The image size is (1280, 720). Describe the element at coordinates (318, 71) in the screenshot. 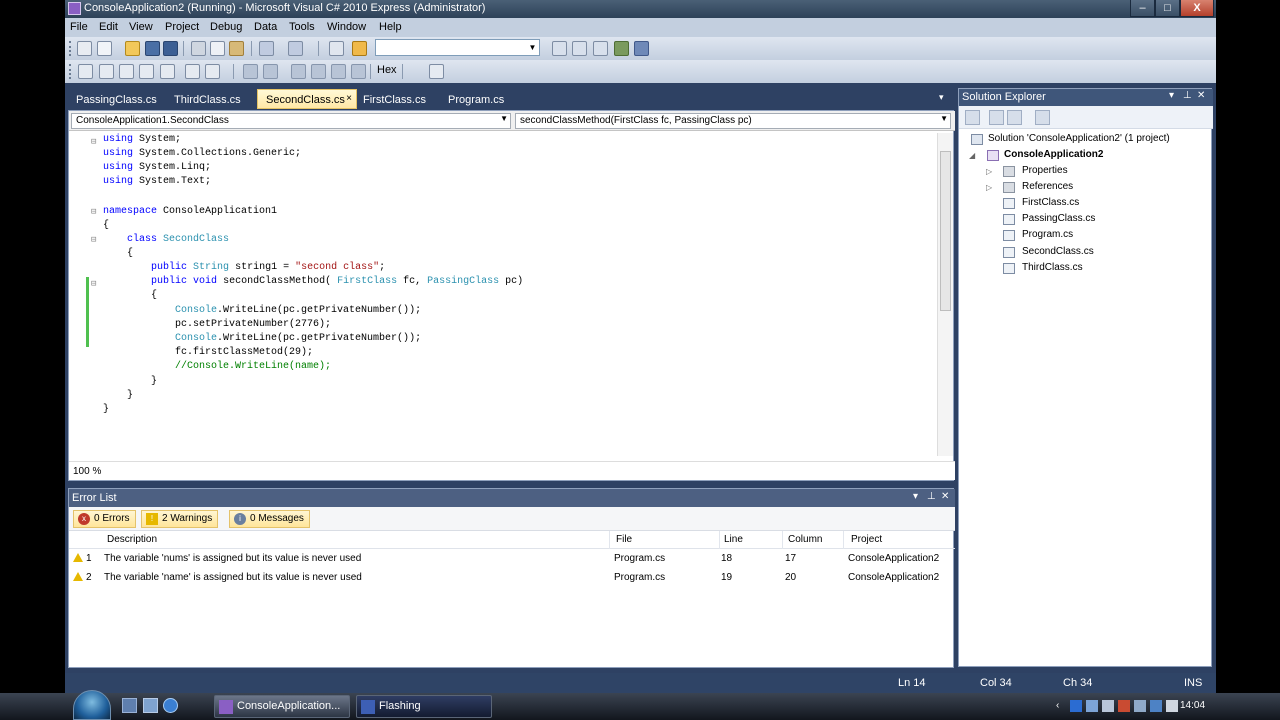

I see `step-into-icon` at that location.